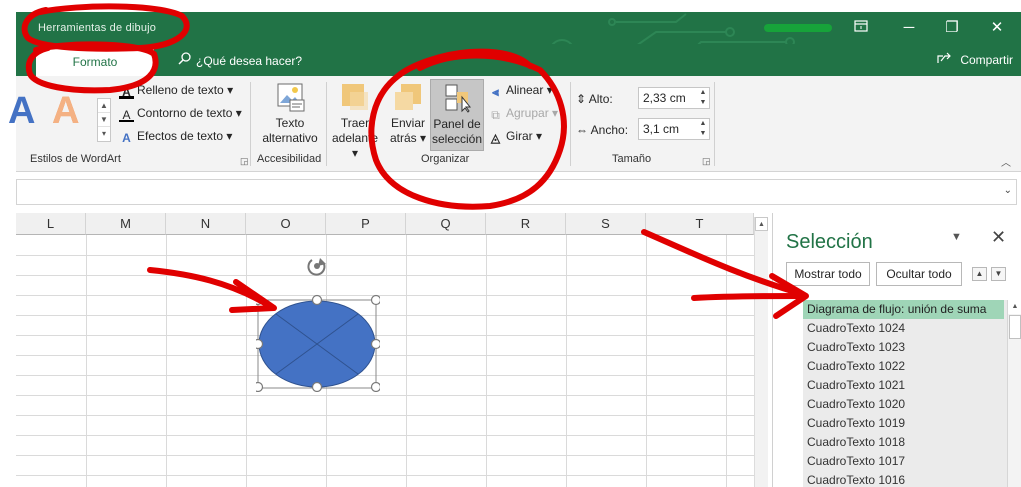 Image resolution: width=1021 pixels, height=487 pixels. What do you see at coordinates (1014, 307) in the screenshot?
I see `list-scroll-up-icon: ▲` at bounding box center [1014, 307].